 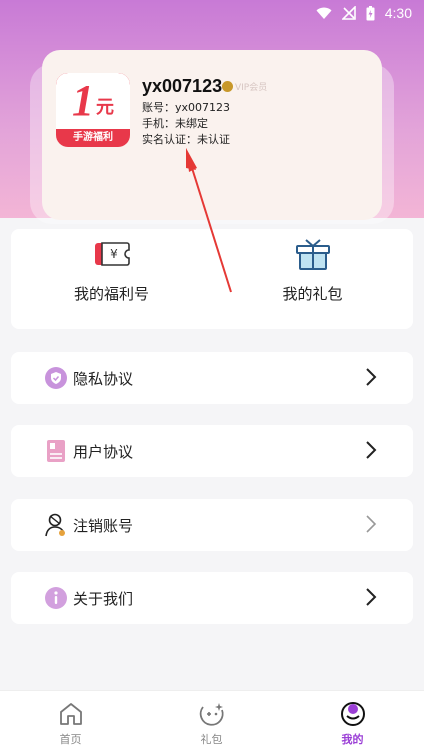 I want to click on nav-mine-label: 我的, so click(x=352, y=739).